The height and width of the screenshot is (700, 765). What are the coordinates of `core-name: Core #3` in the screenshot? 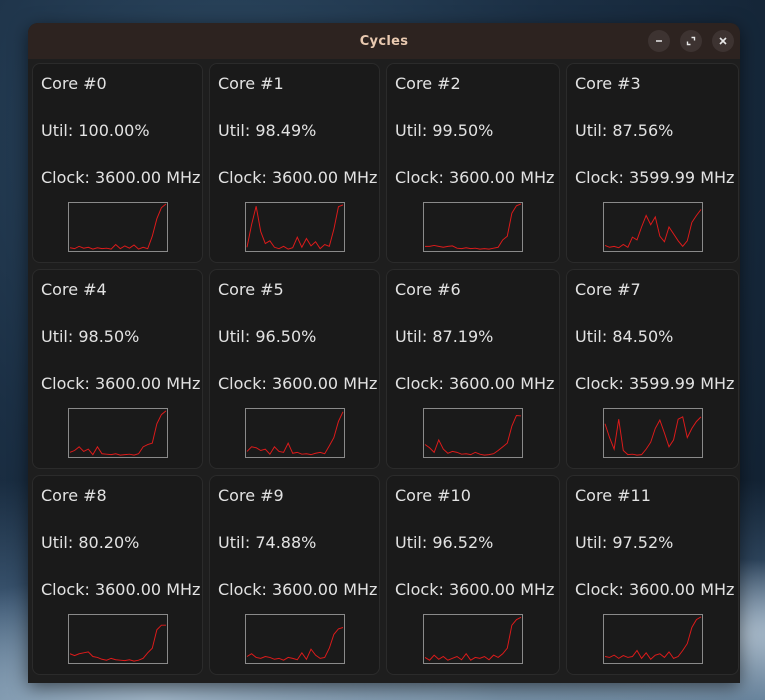 It's located at (608, 83).